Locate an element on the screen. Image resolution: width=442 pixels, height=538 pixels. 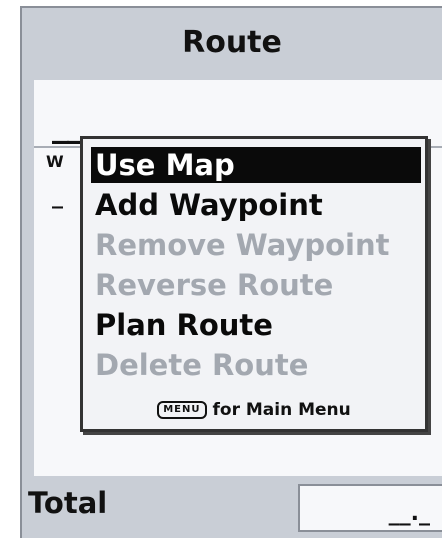
menu-item-delete-route: Delete Route is located at coordinates (199, 365).